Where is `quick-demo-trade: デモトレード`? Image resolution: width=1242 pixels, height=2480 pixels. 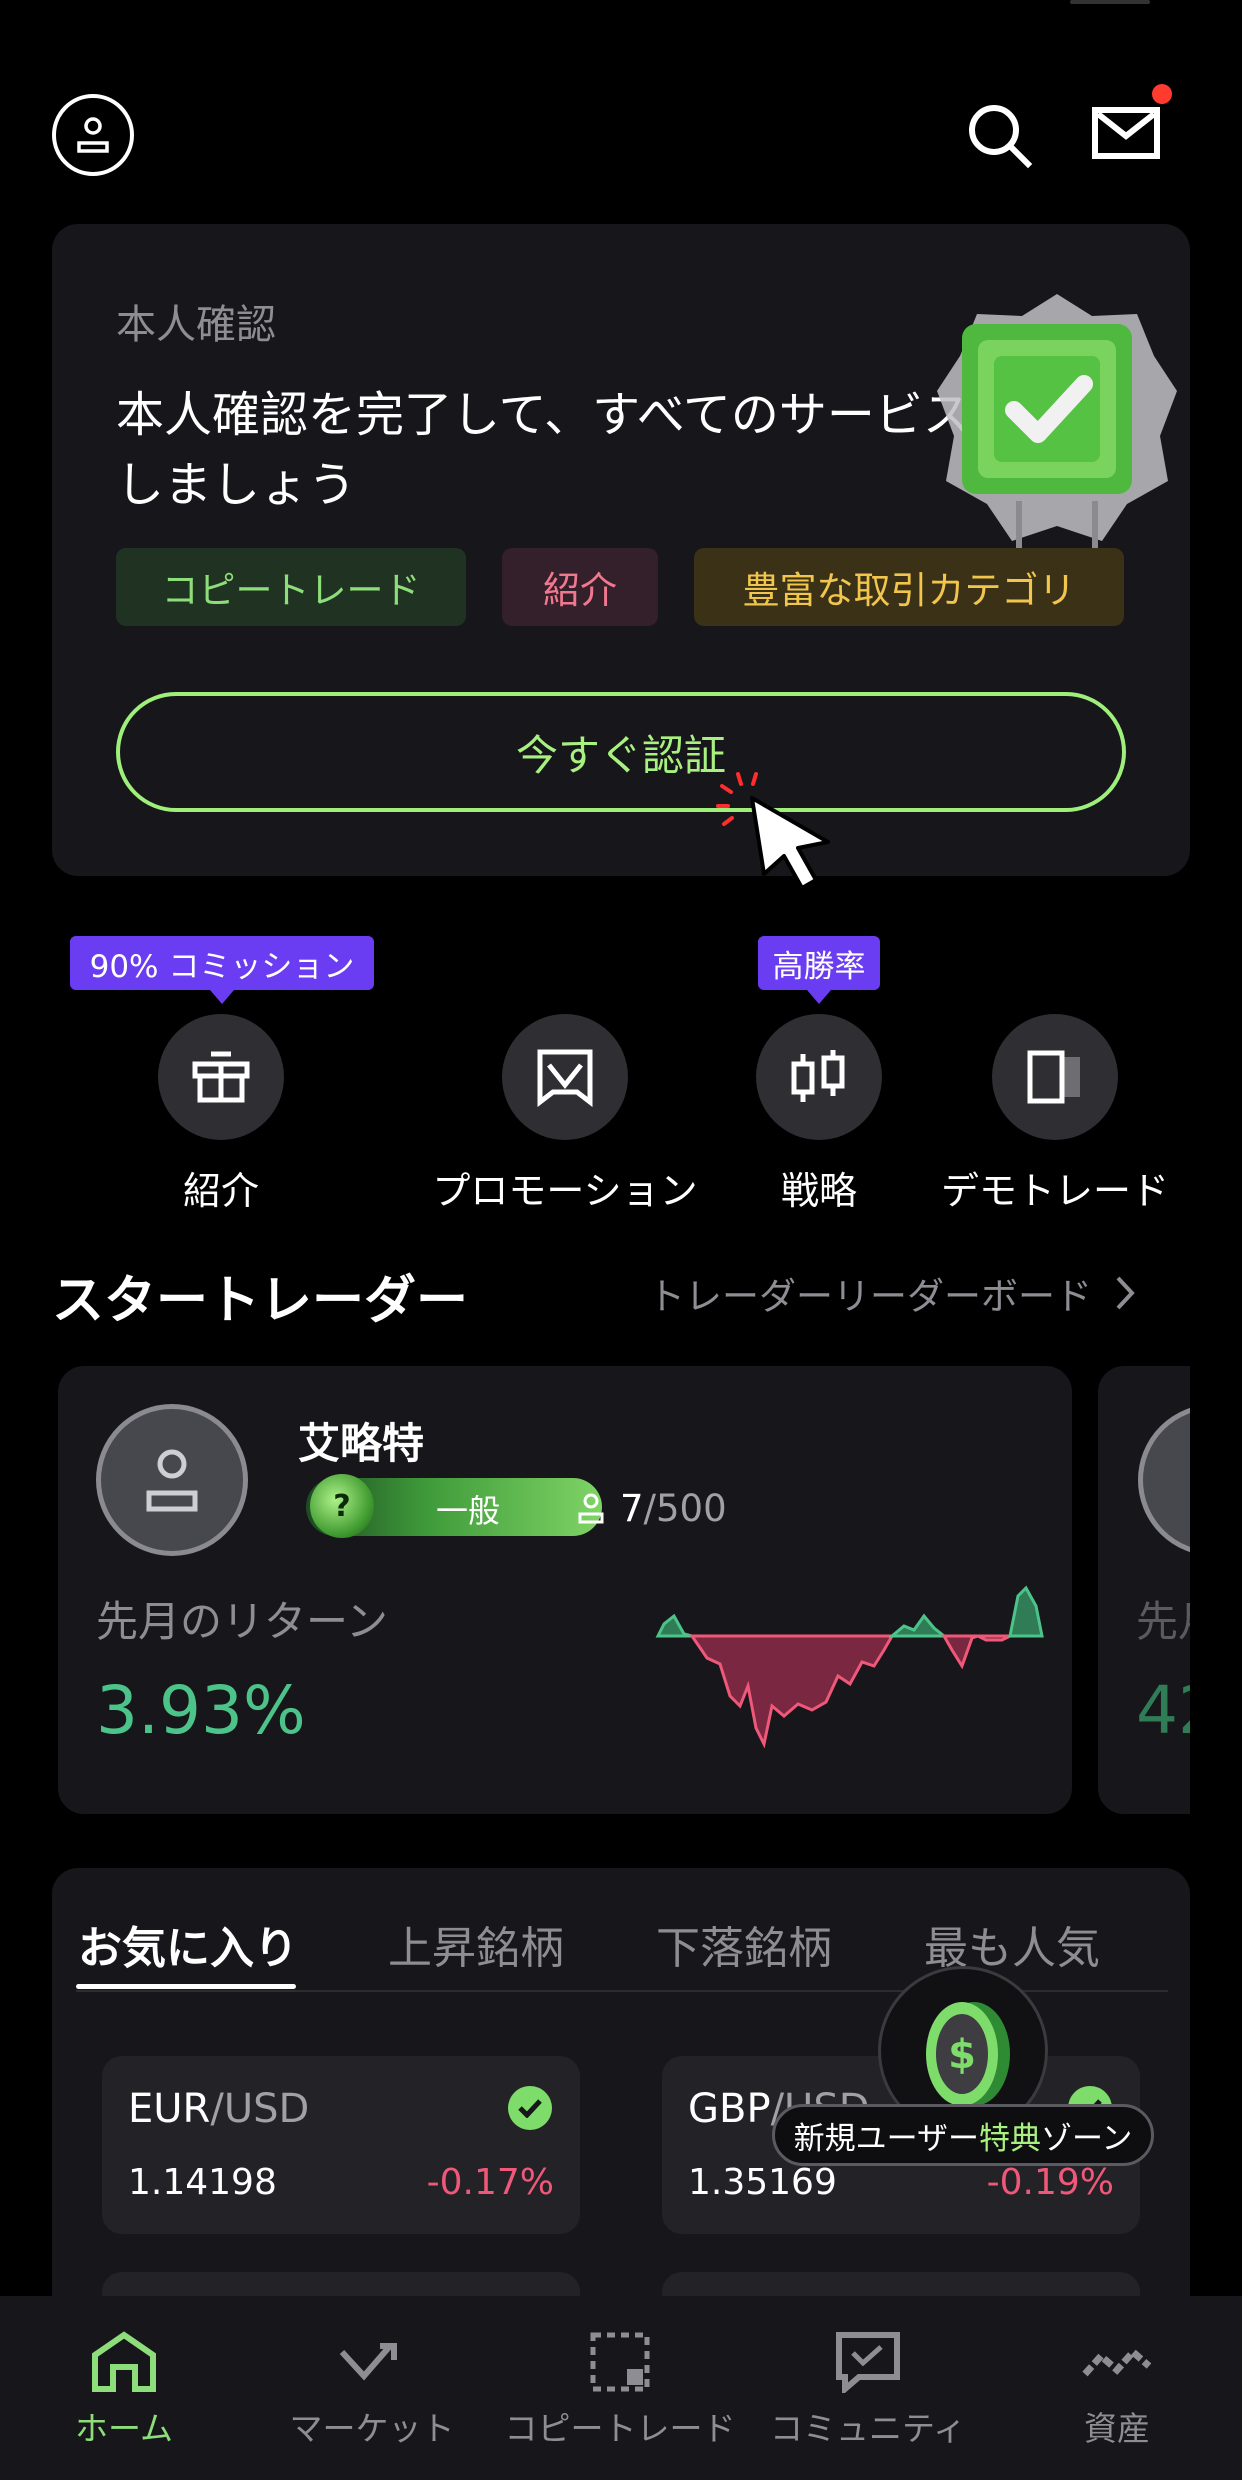
quick-demo-trade: デモトレード is located at coordinates (1055, 1114).